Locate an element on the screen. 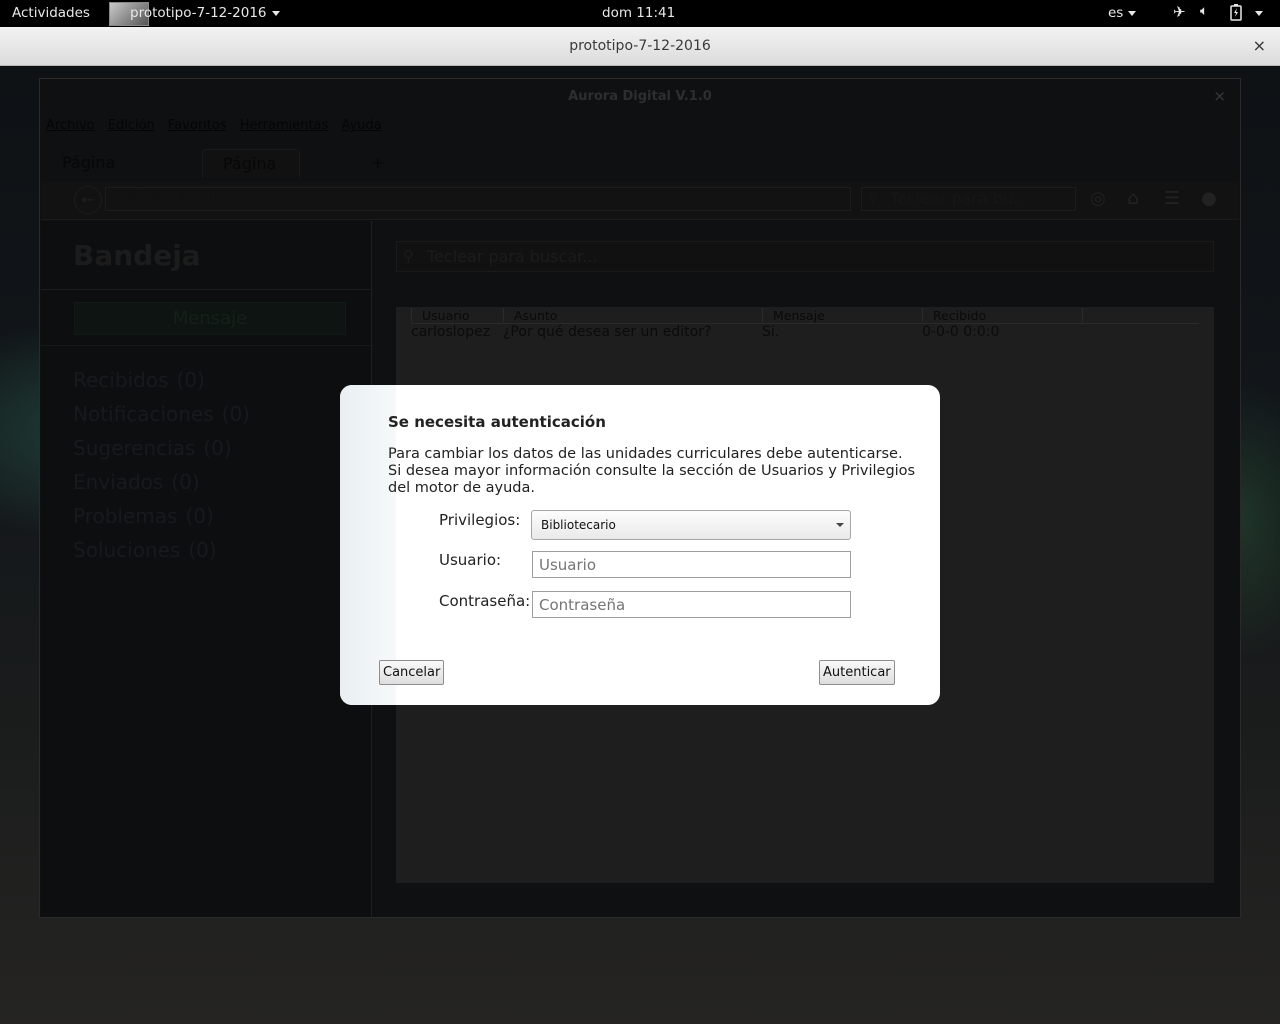 Image resolution: width=1280 pixels, height=1024 pixels. sidebar-item-recibidos: Recibidos (0) is located at coordinates (139, 380).